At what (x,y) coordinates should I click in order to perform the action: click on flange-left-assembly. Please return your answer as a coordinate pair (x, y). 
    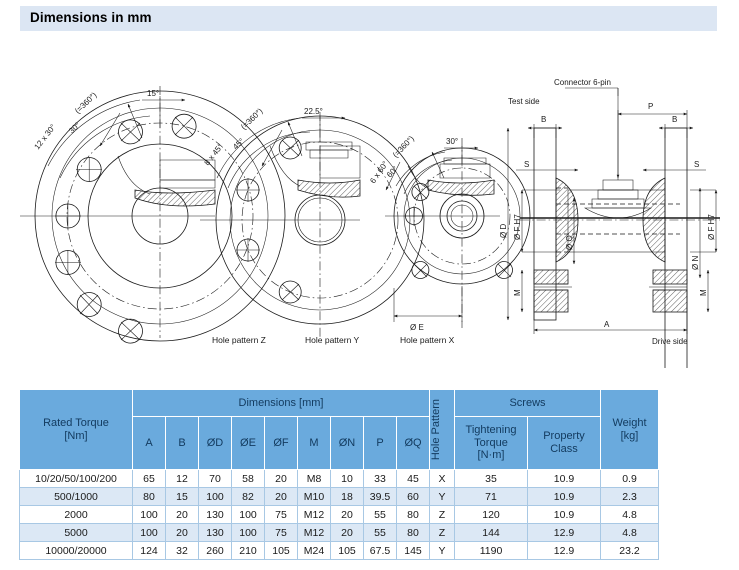
    Looking at the image, I should click on (556, 224).